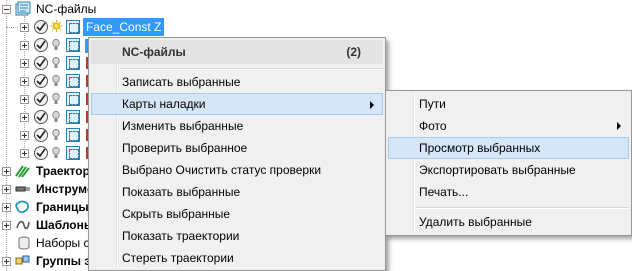  Describe the element at coordinates (181, 82) in the screenshot. I see `menu-item-label: Записать выбранные` at that location.